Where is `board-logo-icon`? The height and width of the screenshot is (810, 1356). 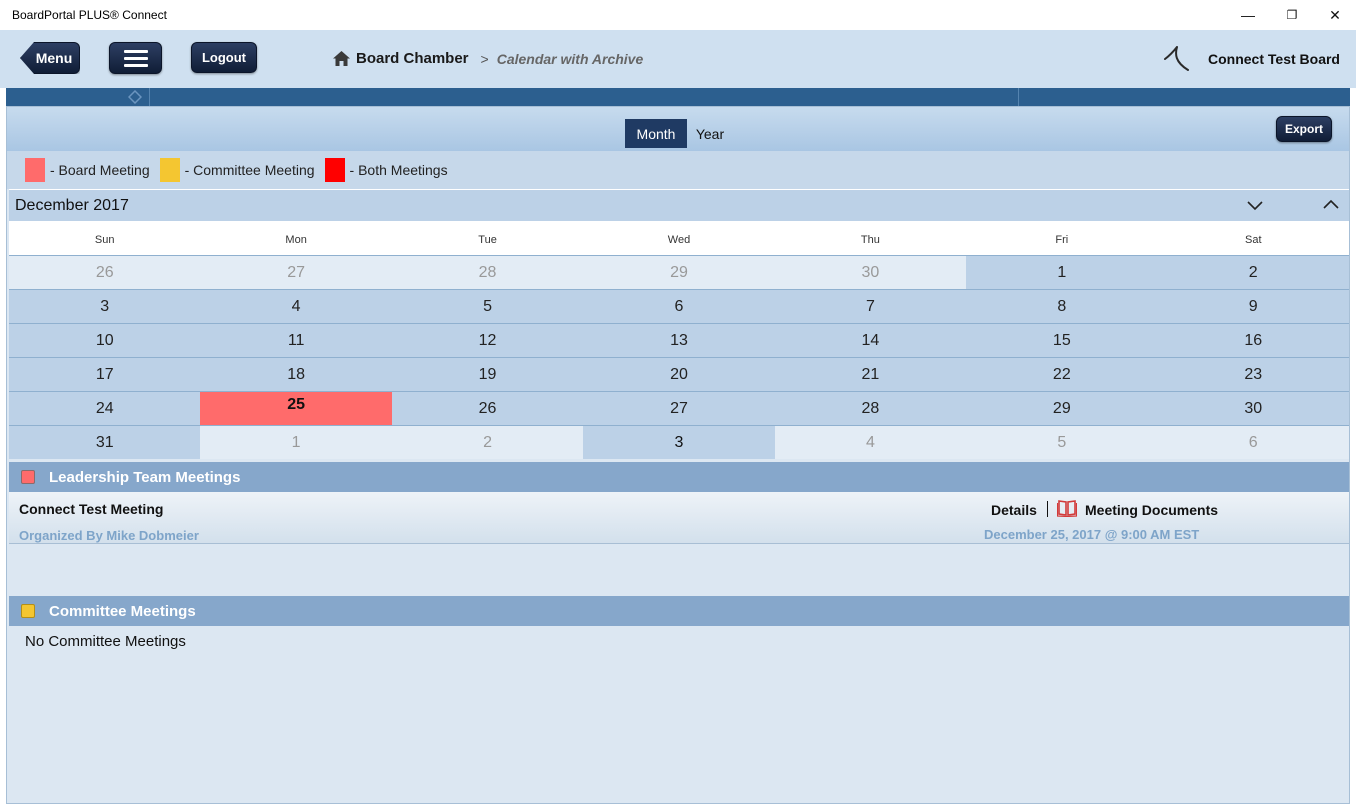
board-logo-icon is located at coordinates (1176, 58).